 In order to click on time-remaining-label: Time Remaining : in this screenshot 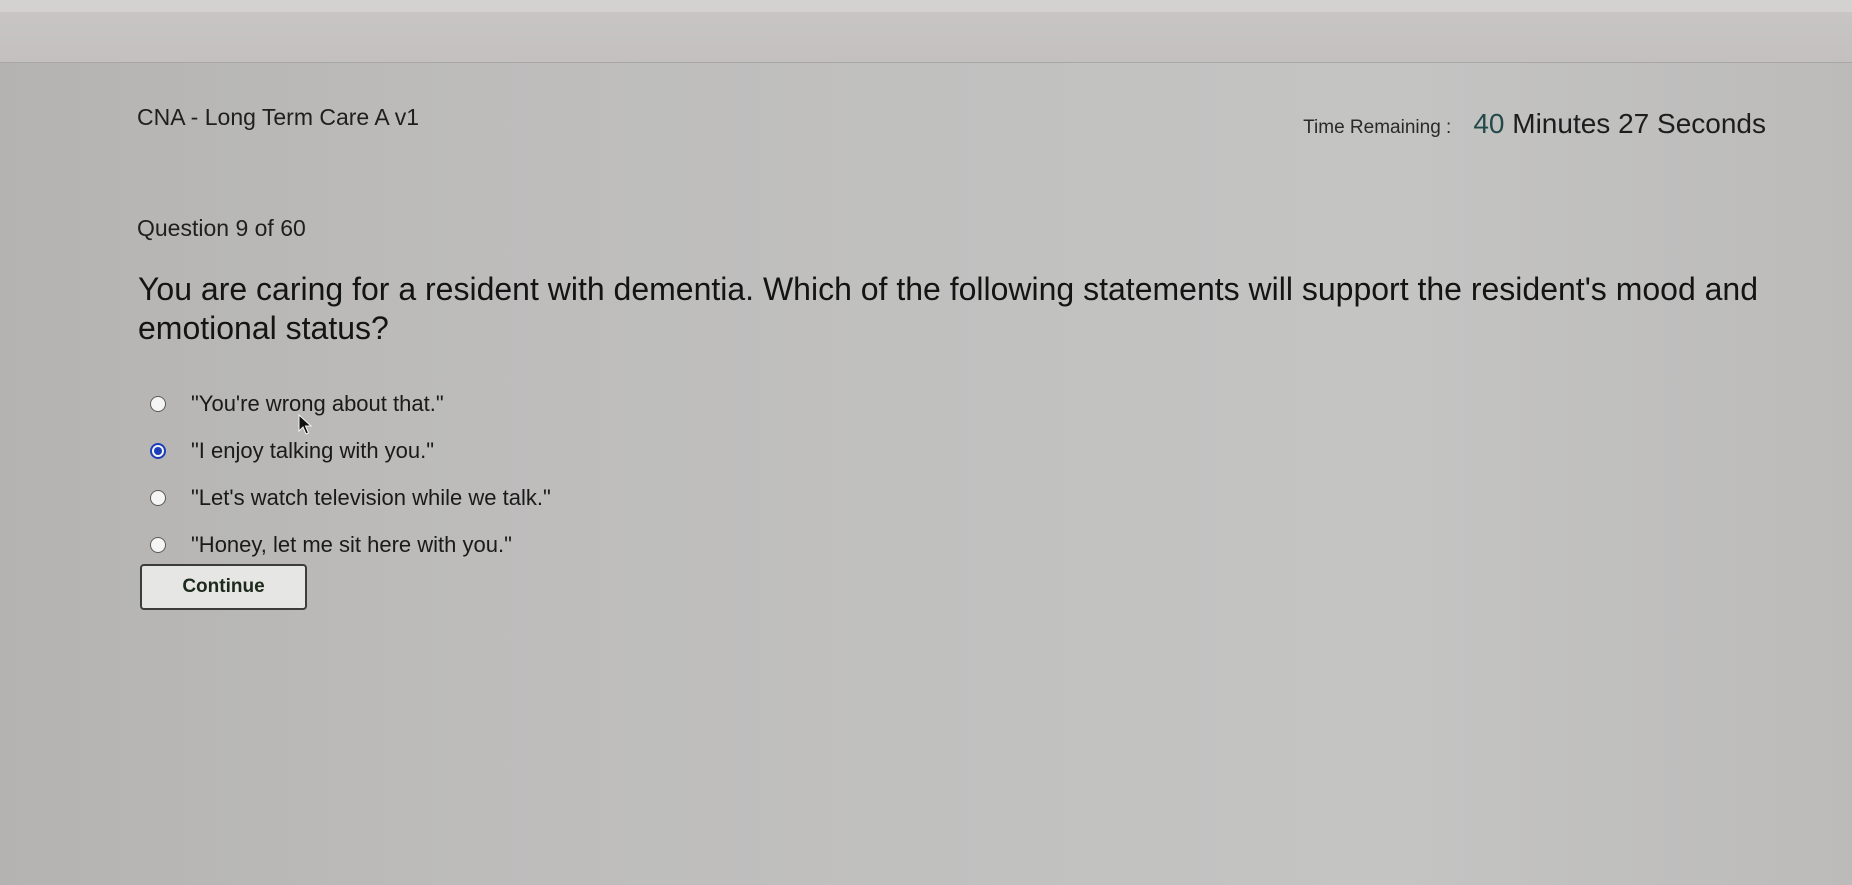, I will do `click(1377, 127)`.